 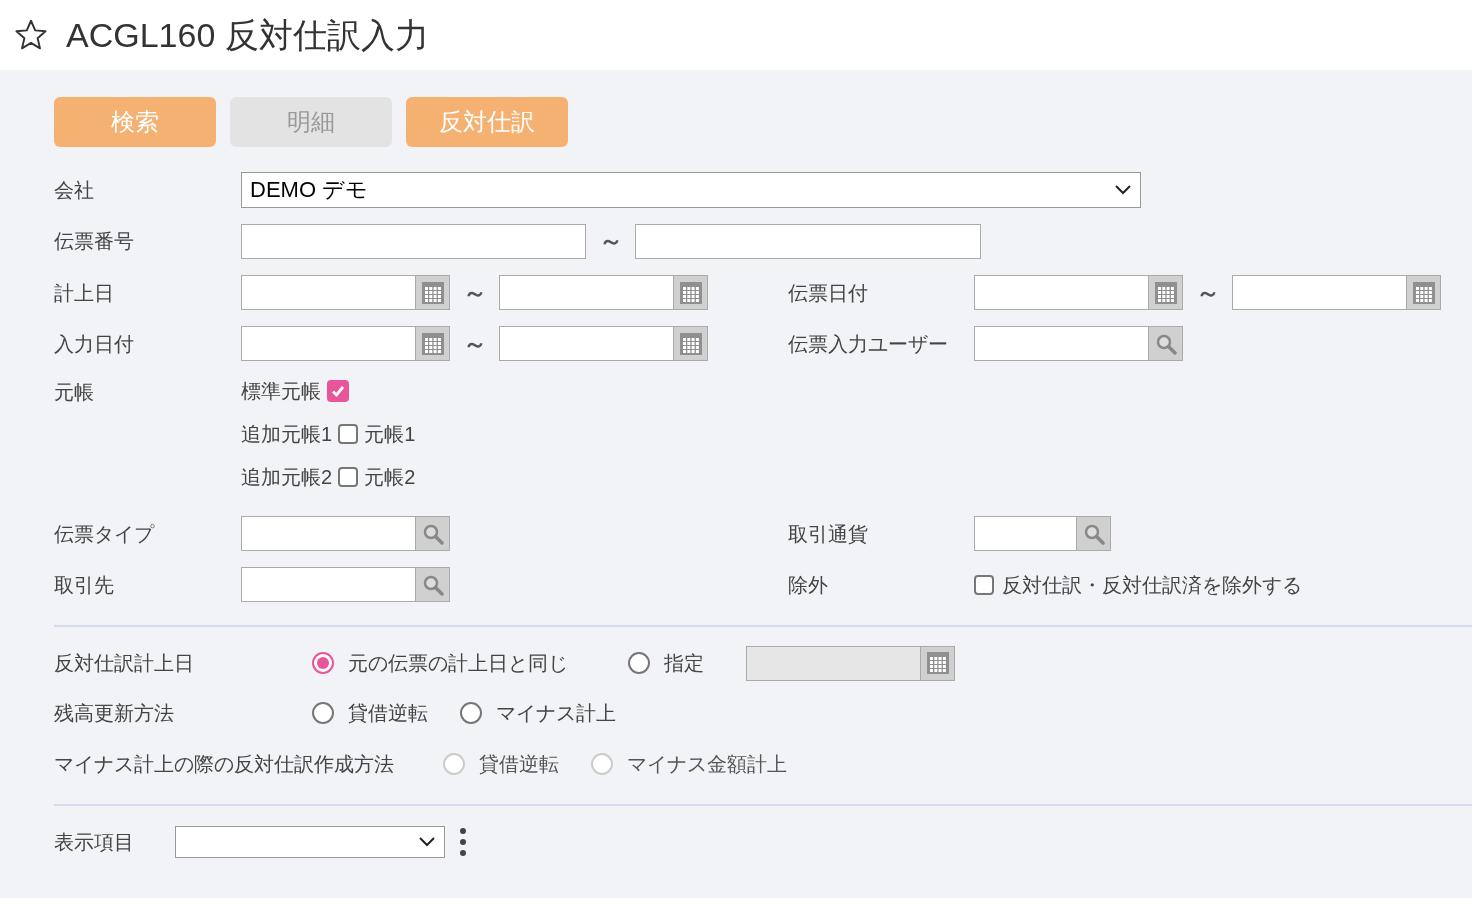 What do you see at coordinates (287, 477) in the screenshot?
I see `ledger-label: 追加元帳2` at bounding box center [287, 477].